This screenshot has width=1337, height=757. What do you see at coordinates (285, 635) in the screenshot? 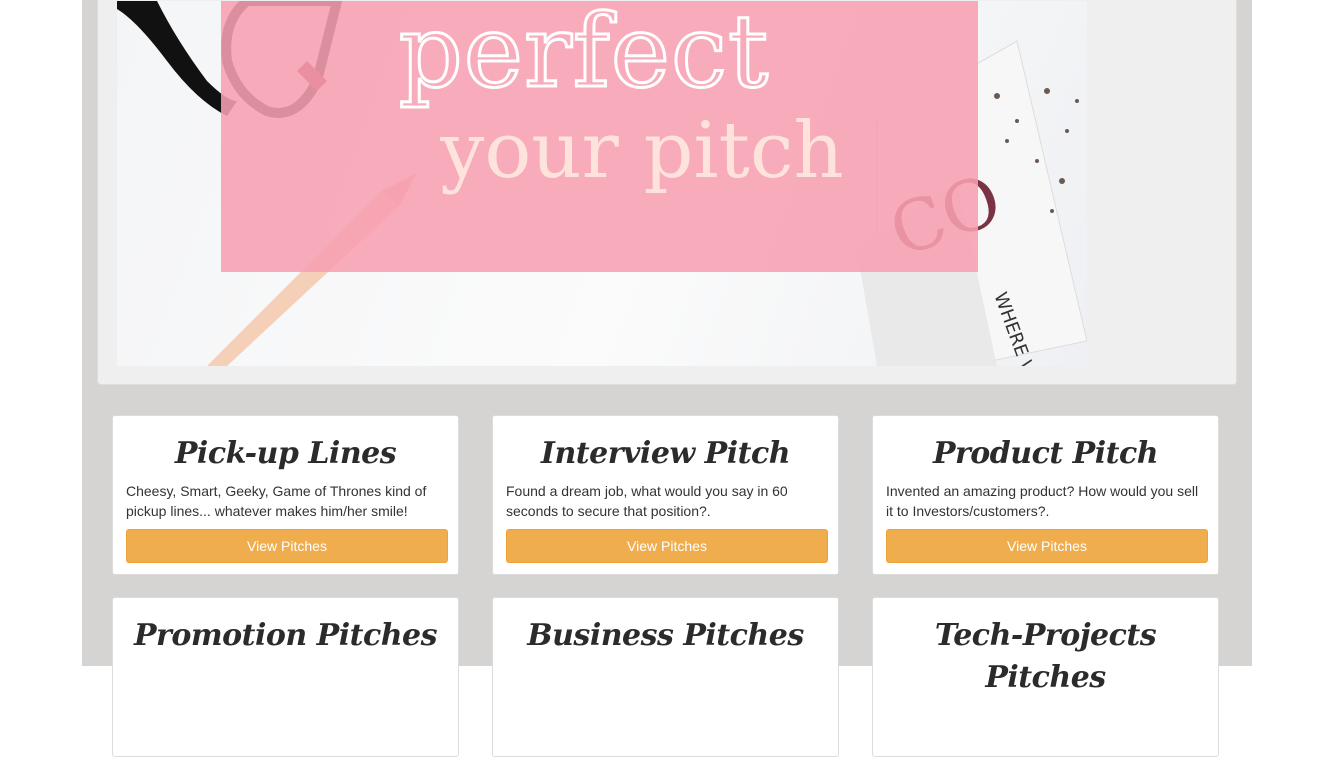
I see `card-title: Promotion Pitches` at bounding box center [285, 635].